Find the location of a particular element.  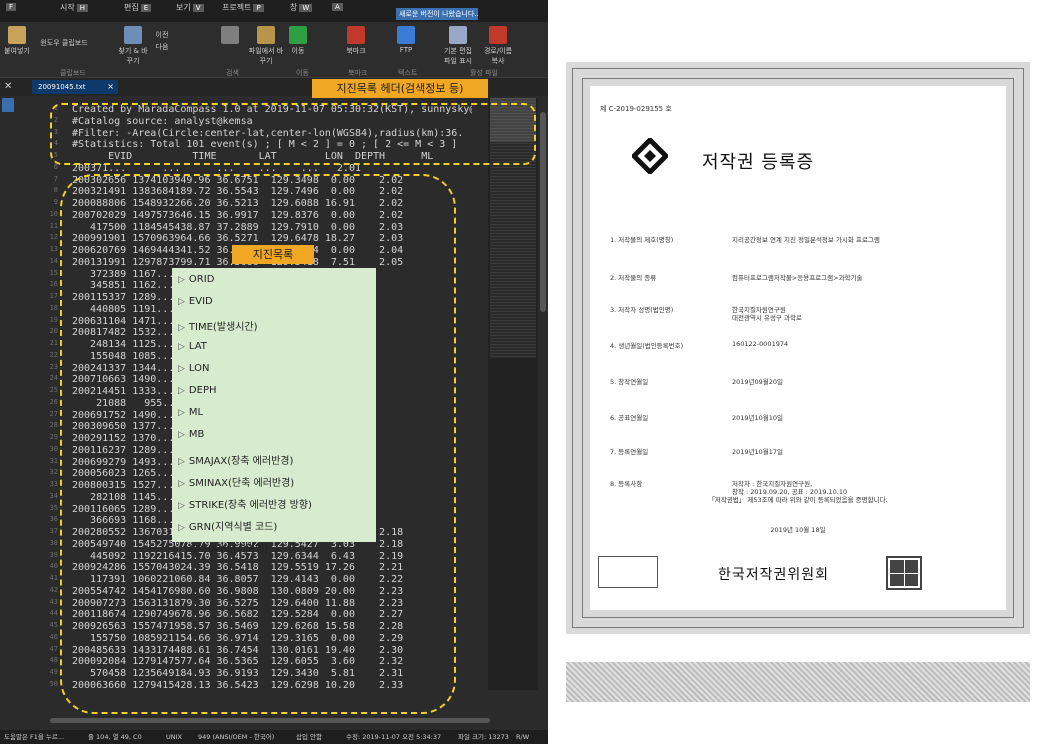

status-position: 줄 104, 열 49, C0 is located at coordinates (115, 737).